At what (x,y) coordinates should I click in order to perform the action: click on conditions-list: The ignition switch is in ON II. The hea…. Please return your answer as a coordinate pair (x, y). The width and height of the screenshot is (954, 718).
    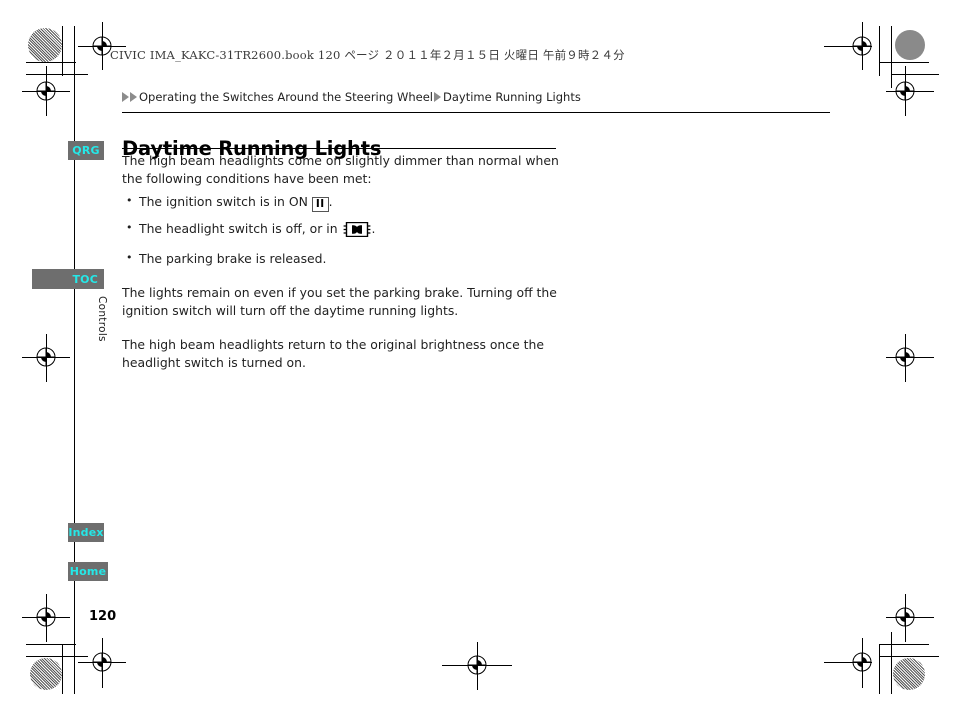
    Looking at the image, I should click on (342, 230).